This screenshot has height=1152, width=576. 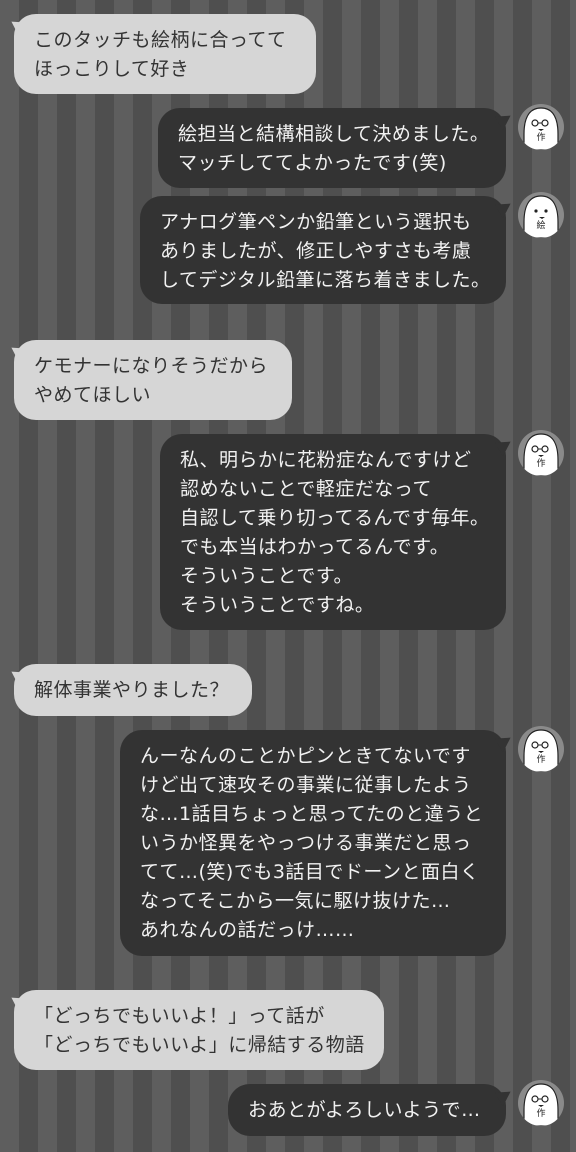 I want to click on message-line: ありましたが、修正しやすさも考慮, so click(x=316, y=251).